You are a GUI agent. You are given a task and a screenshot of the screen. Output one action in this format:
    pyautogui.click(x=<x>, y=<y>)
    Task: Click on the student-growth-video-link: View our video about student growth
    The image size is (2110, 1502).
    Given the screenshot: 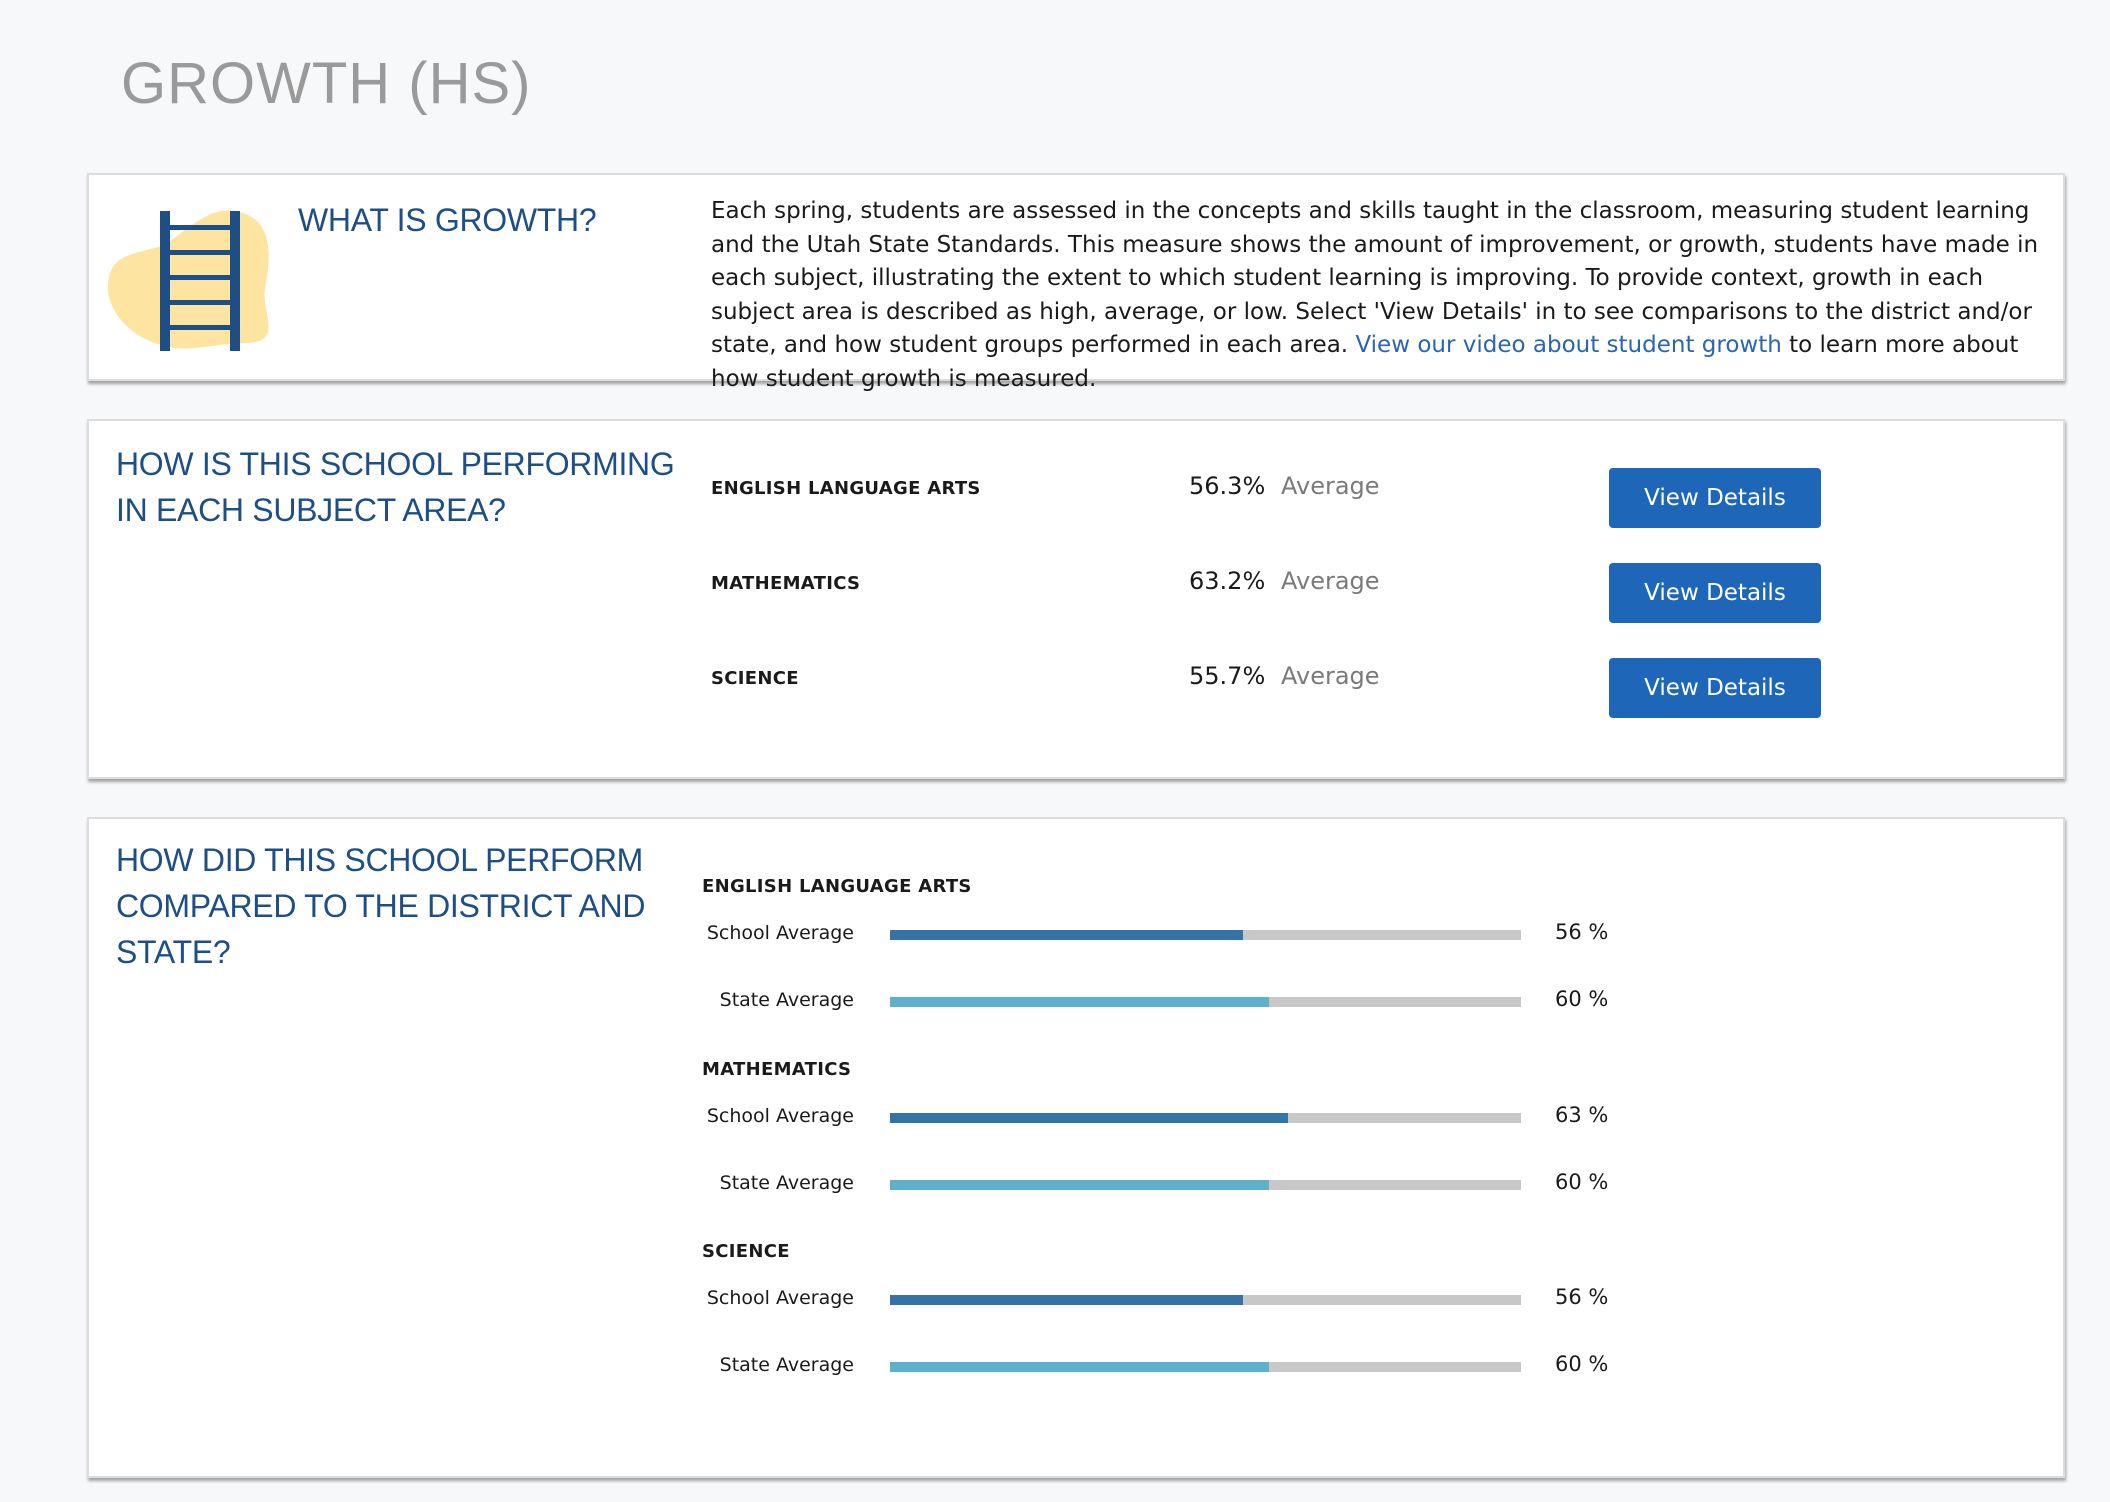 What is the action you would take?
    pyautogui.click(x=1568, y=345)
    